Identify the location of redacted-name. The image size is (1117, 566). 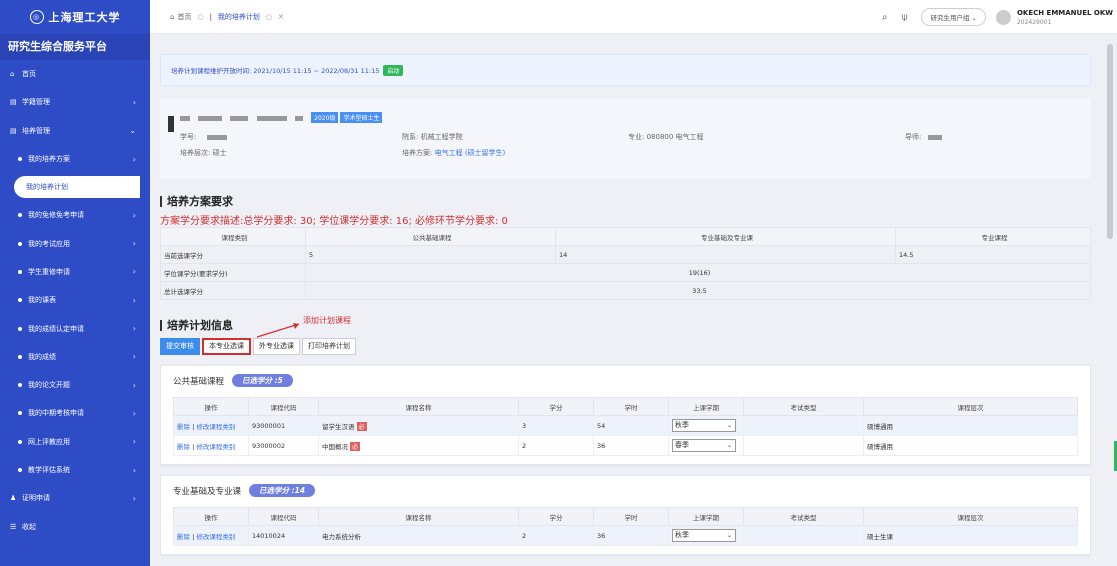
(185, 118).